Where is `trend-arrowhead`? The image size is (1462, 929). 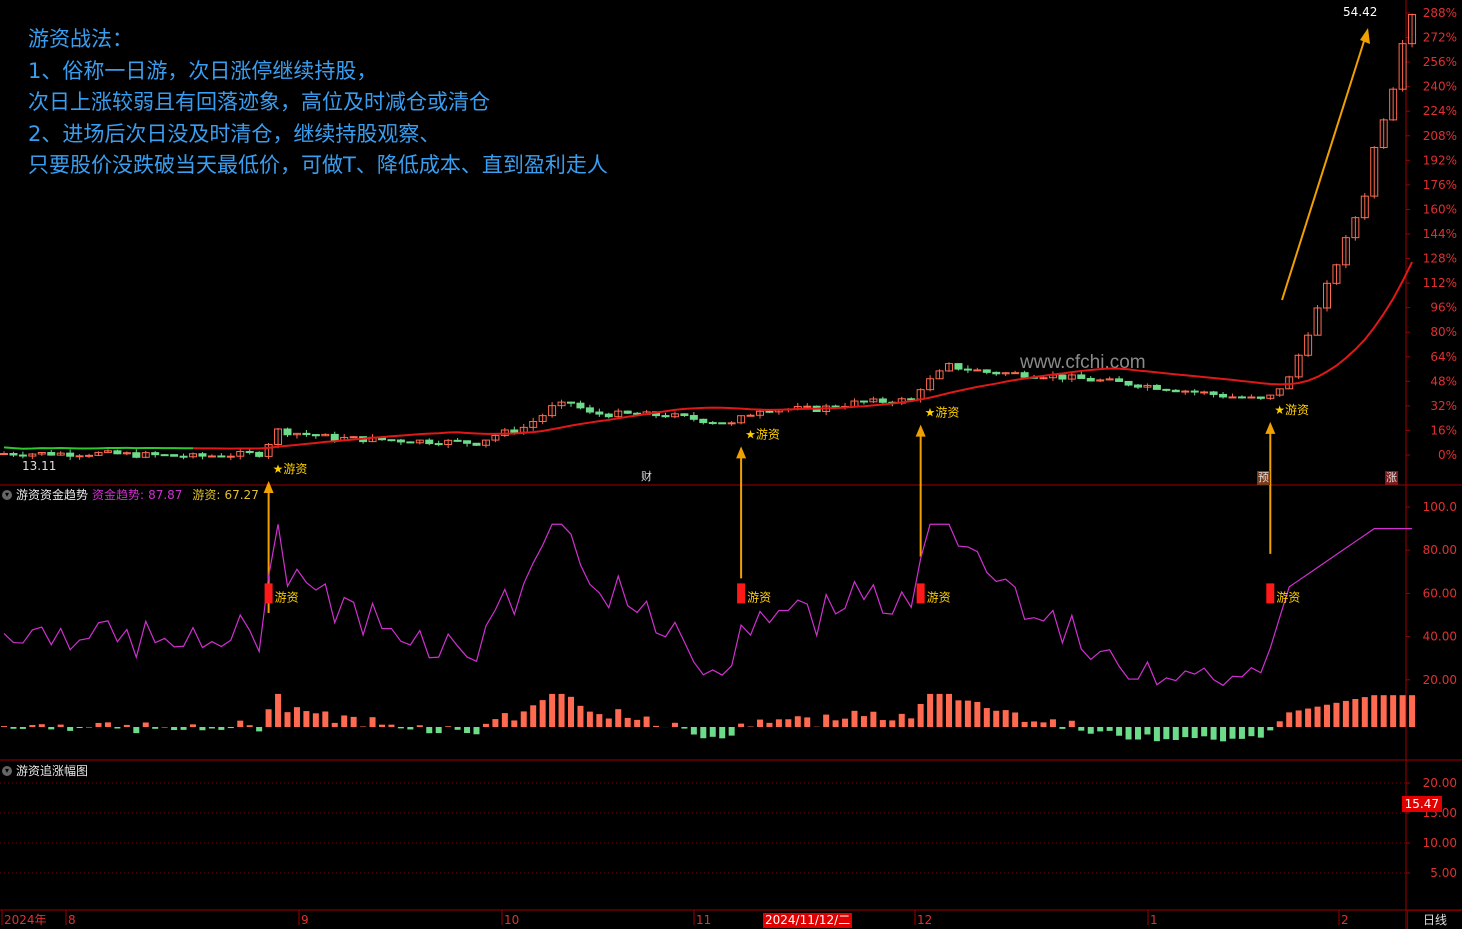 trend-arrowhead is located at coordinates (1365, 36).